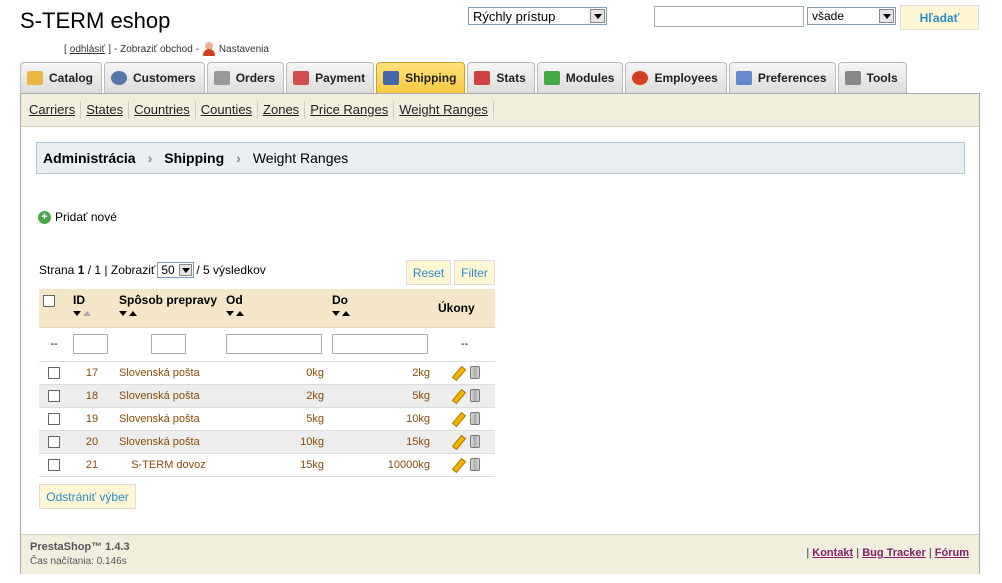 The width and height of the screenshot is (1002, 583). Describe the element at coordinates (92, 373) in the screenshot. I see `cell-id: 17` at that location.